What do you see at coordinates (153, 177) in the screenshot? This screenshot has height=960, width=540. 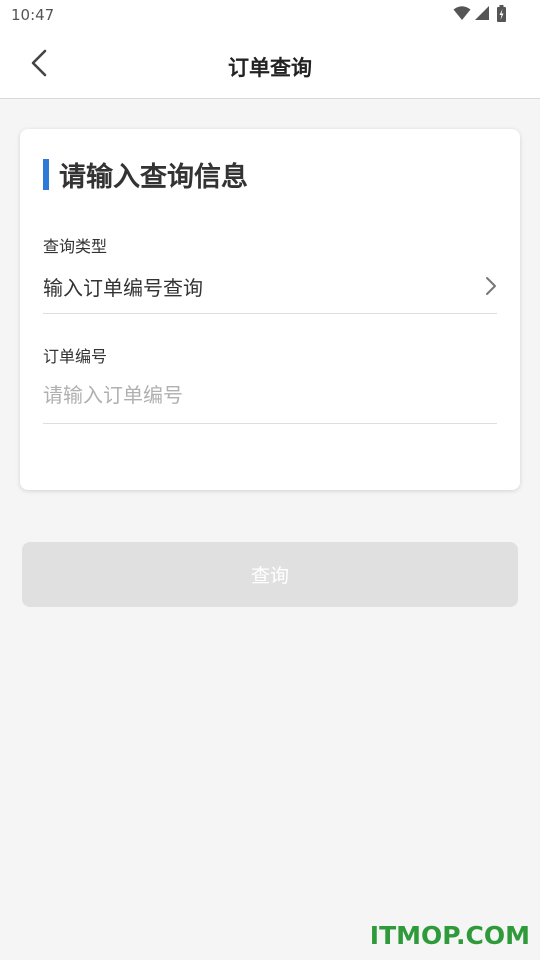 I see `section-title: 请输入查询信息` at bounding box center [153, 177].